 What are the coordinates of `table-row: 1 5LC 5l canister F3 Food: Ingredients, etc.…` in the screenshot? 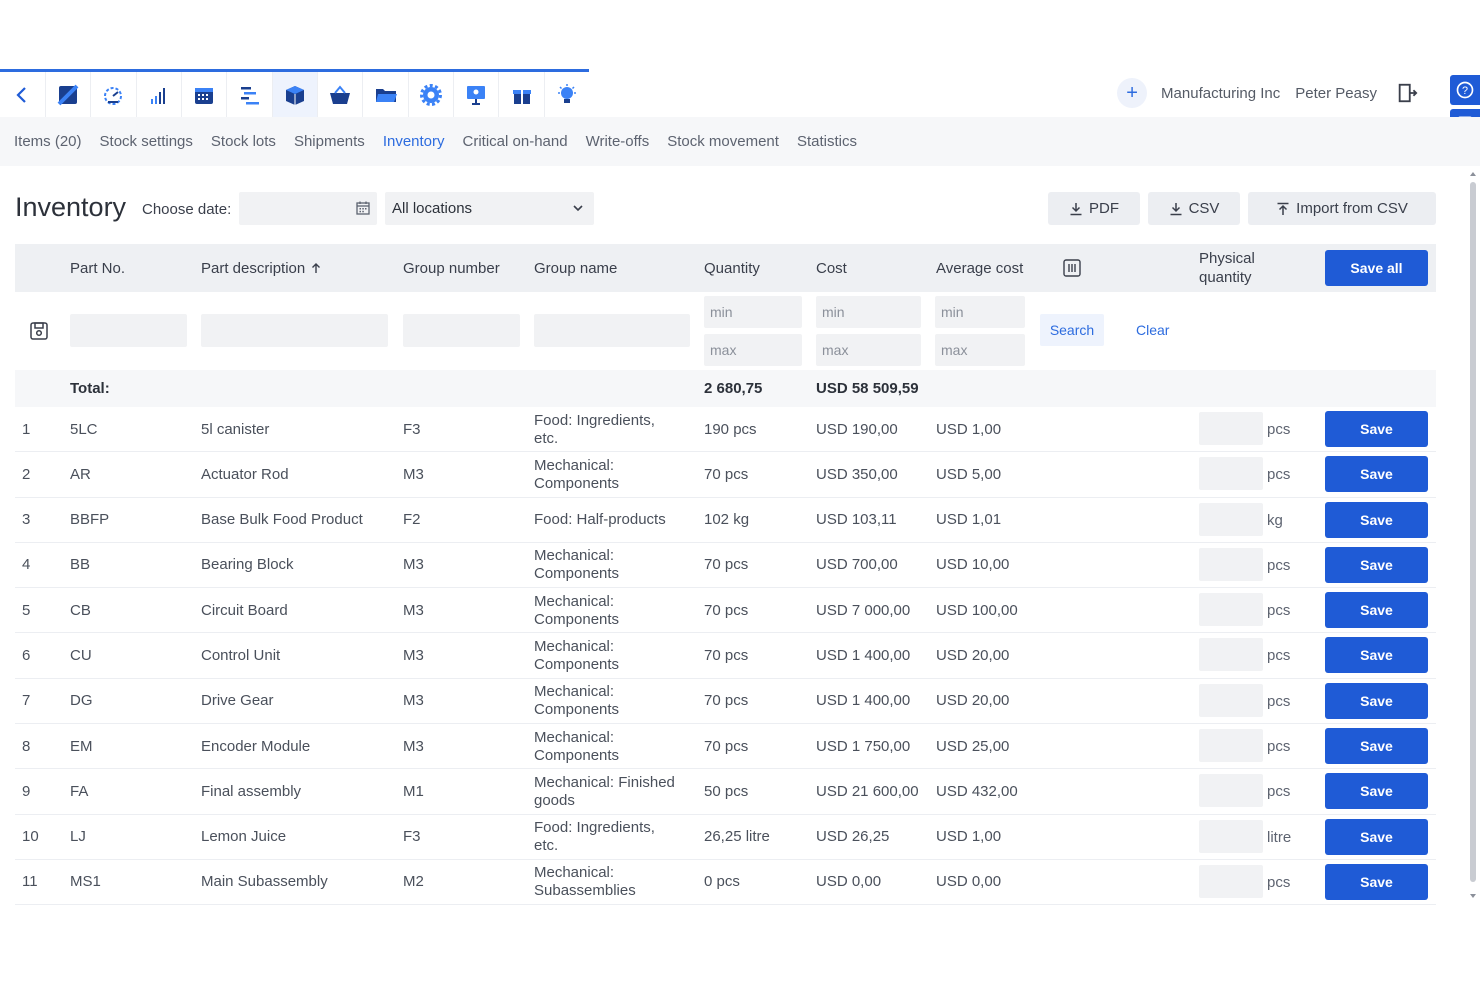 It's located at (725, 430).